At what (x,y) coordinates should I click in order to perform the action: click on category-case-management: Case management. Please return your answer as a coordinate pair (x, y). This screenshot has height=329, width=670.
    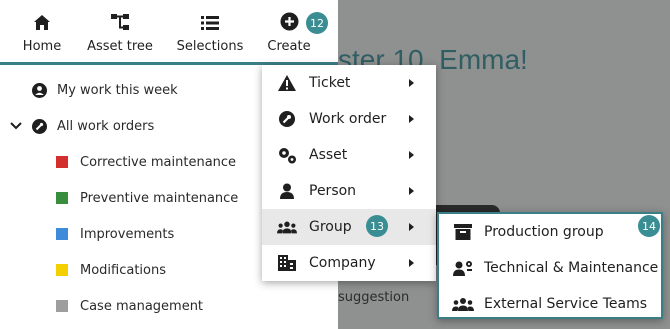
    Looking at the image, I should click on (129, 306).